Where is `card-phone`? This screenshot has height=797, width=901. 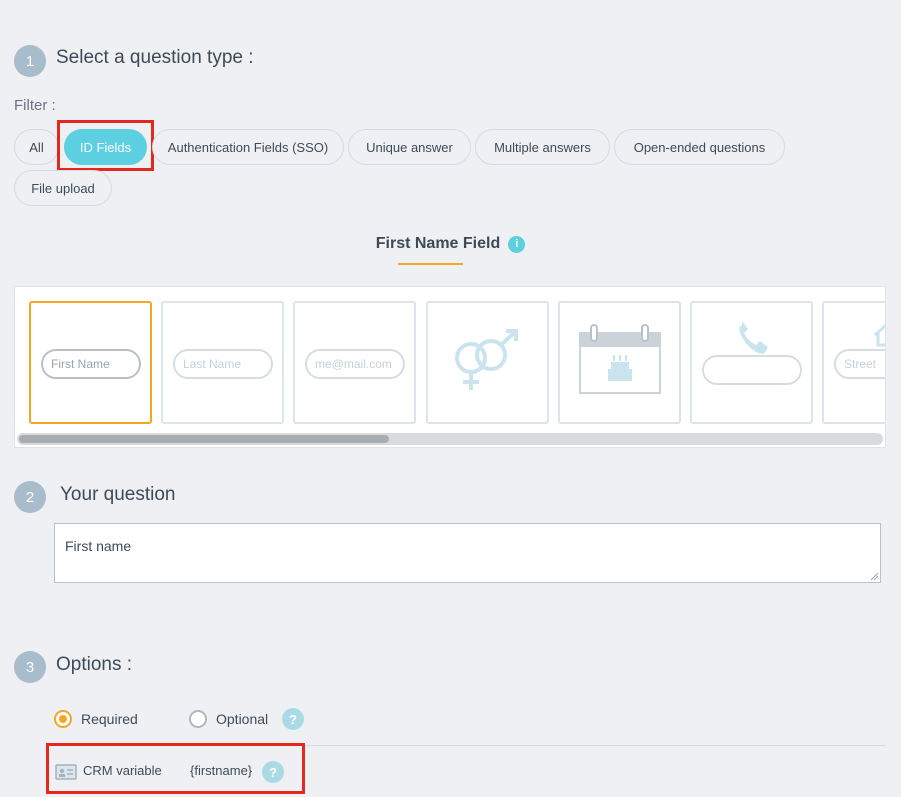 card-phone is located at coordinates (751, 362).